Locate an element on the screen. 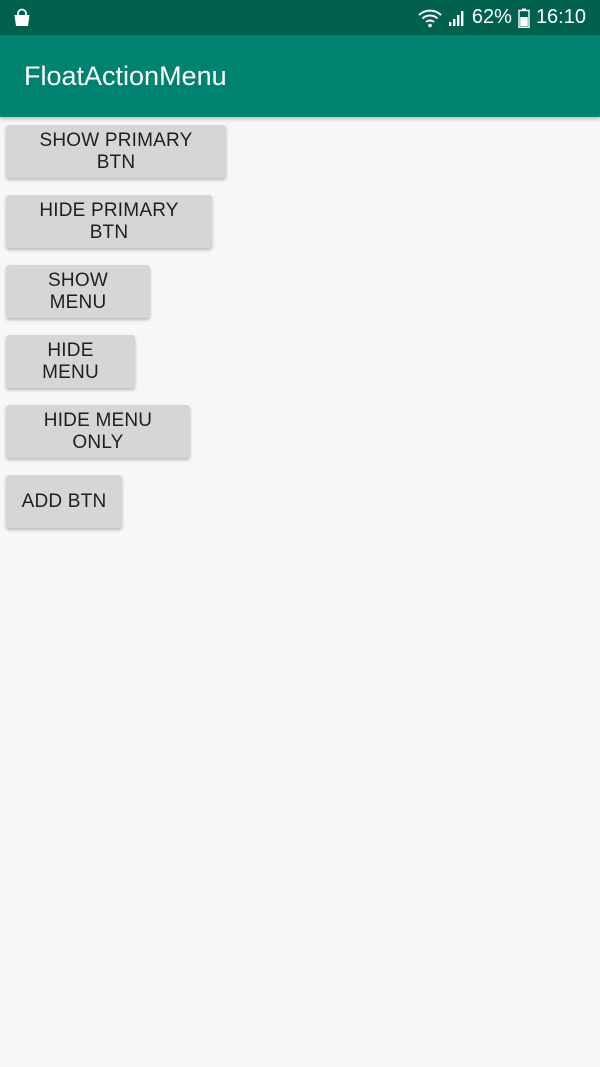 The height and width of the screenshot is (1067, 600). hide-primary-btn-button: HIDE PRIMARY BTN is located at coordinates (109, 221).